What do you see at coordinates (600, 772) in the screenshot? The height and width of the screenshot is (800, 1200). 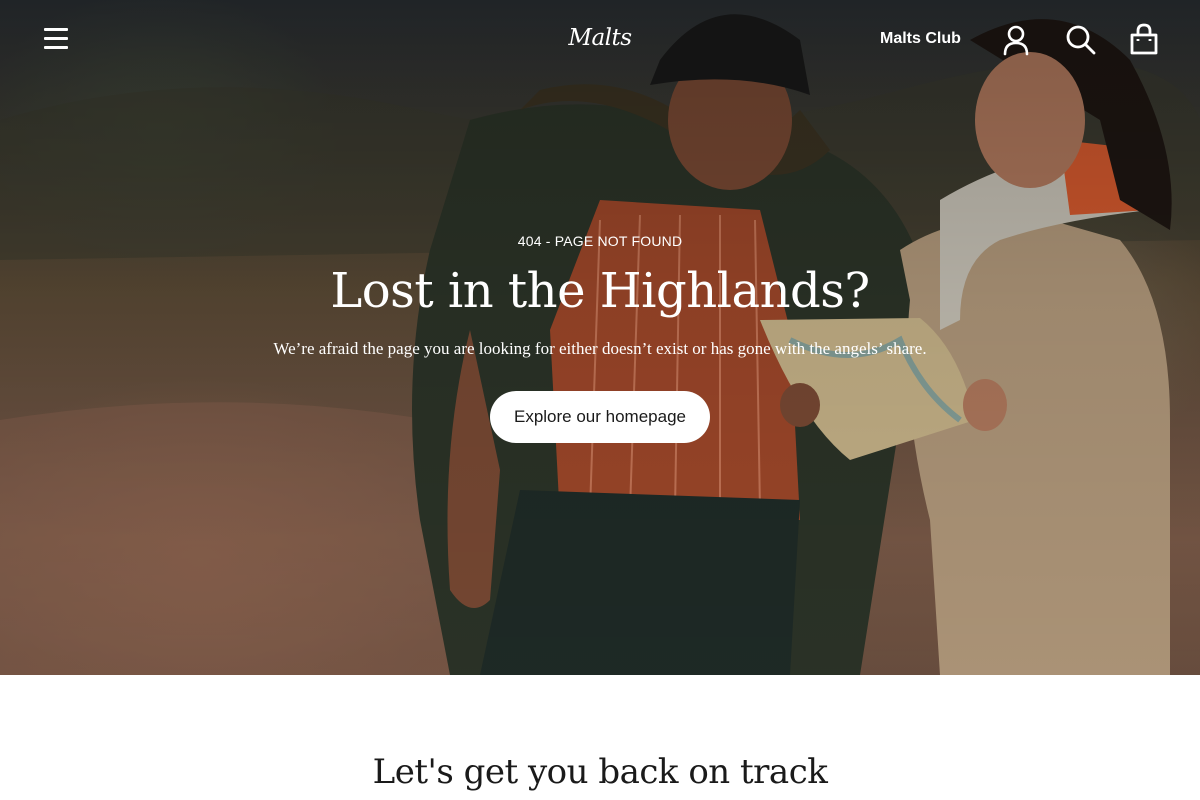 I see `section-heading: Let's get you back on track` at bounding box center [600, 772].